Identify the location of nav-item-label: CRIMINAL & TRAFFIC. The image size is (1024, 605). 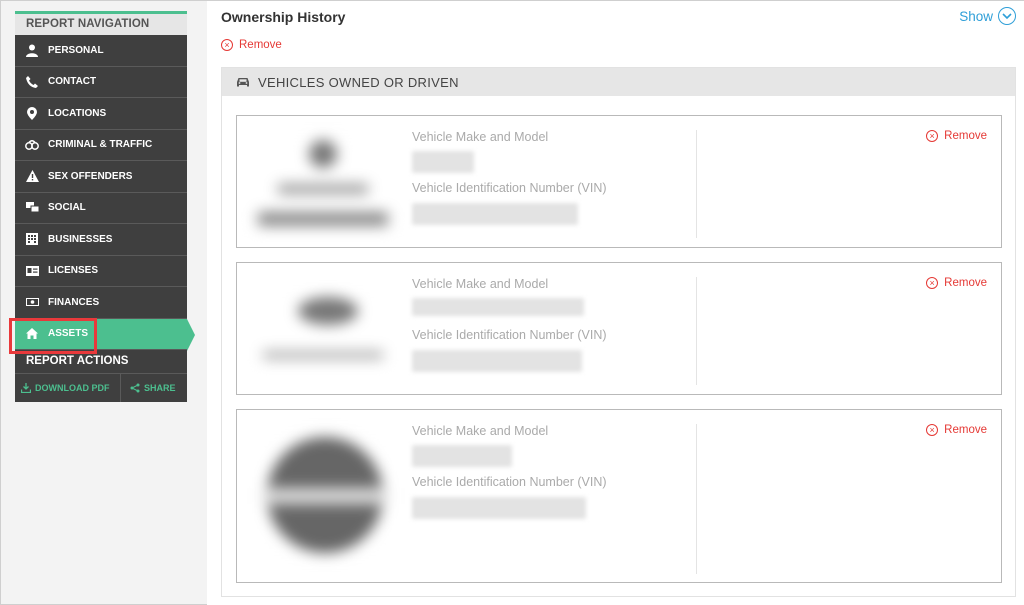
(100, 145).